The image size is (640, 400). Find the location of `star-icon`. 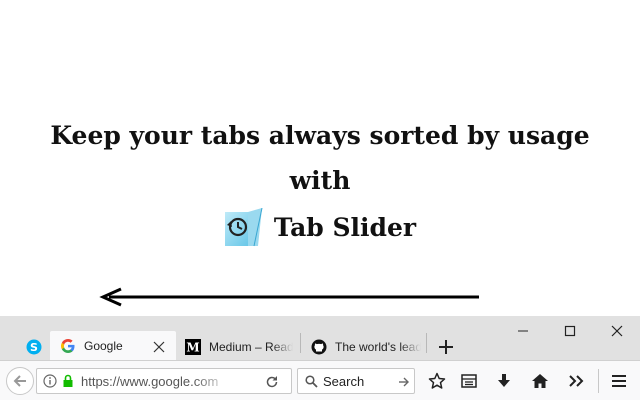

star-icon is located at coordinates (437, 380).